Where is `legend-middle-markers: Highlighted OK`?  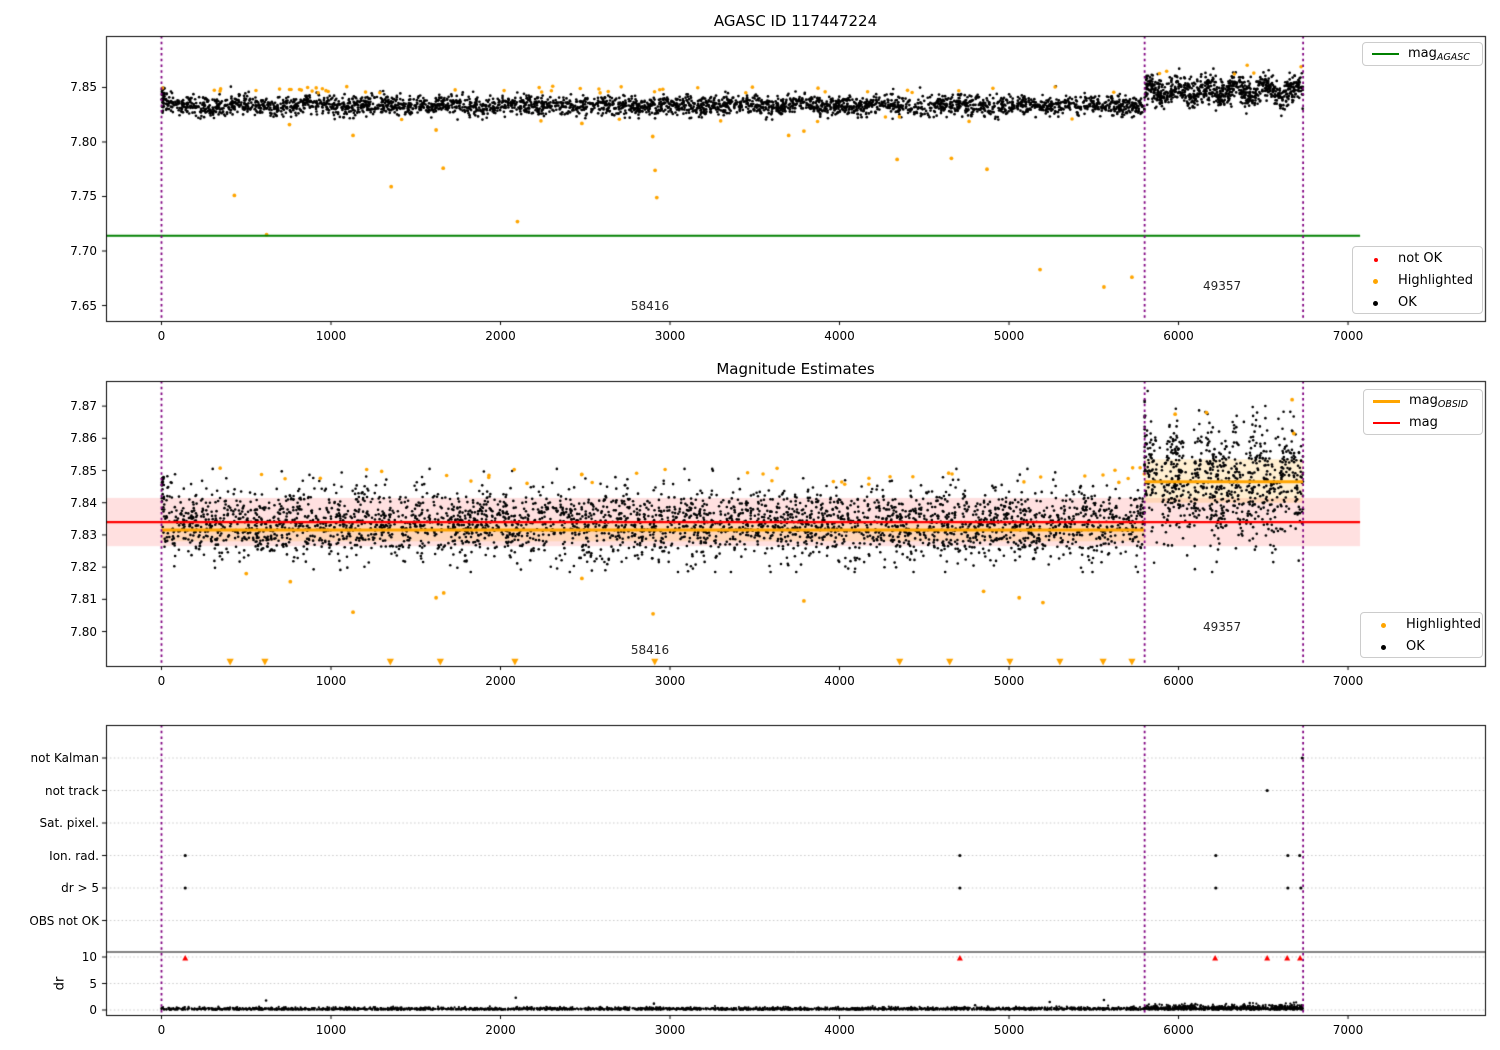 legend-middle-markers: Highlighted OK is located at coordinates (1421, 635).